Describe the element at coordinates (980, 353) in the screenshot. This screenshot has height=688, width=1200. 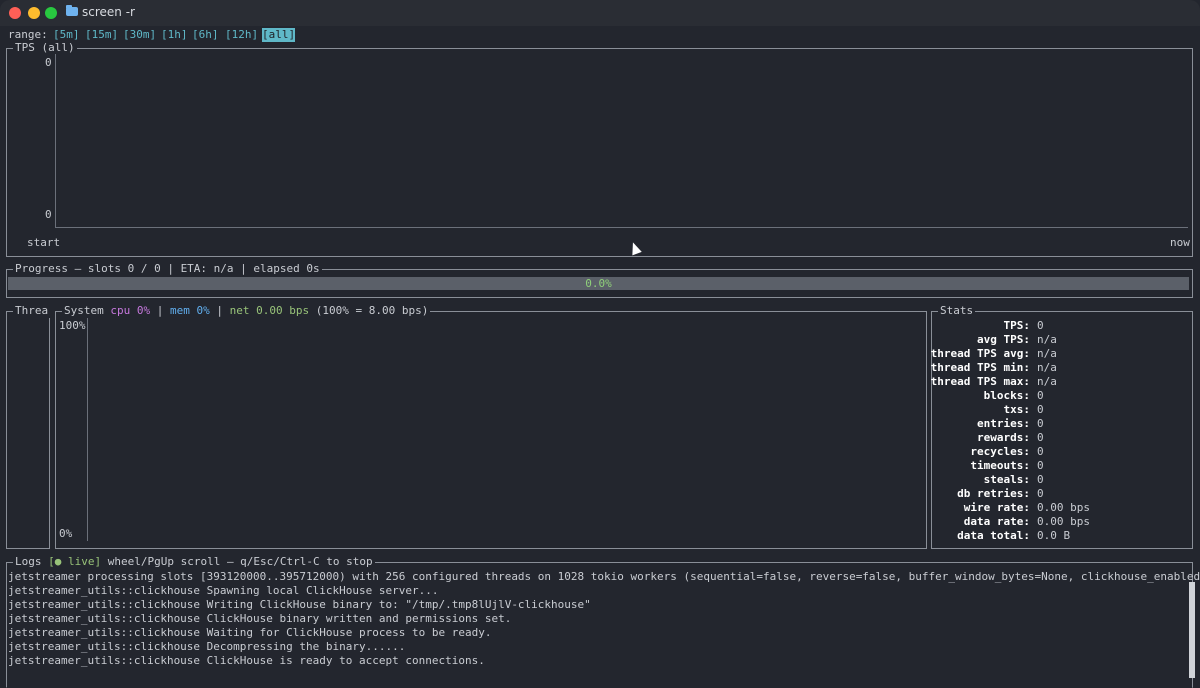
I see `stat-key: thread TPS avg:` at that location.